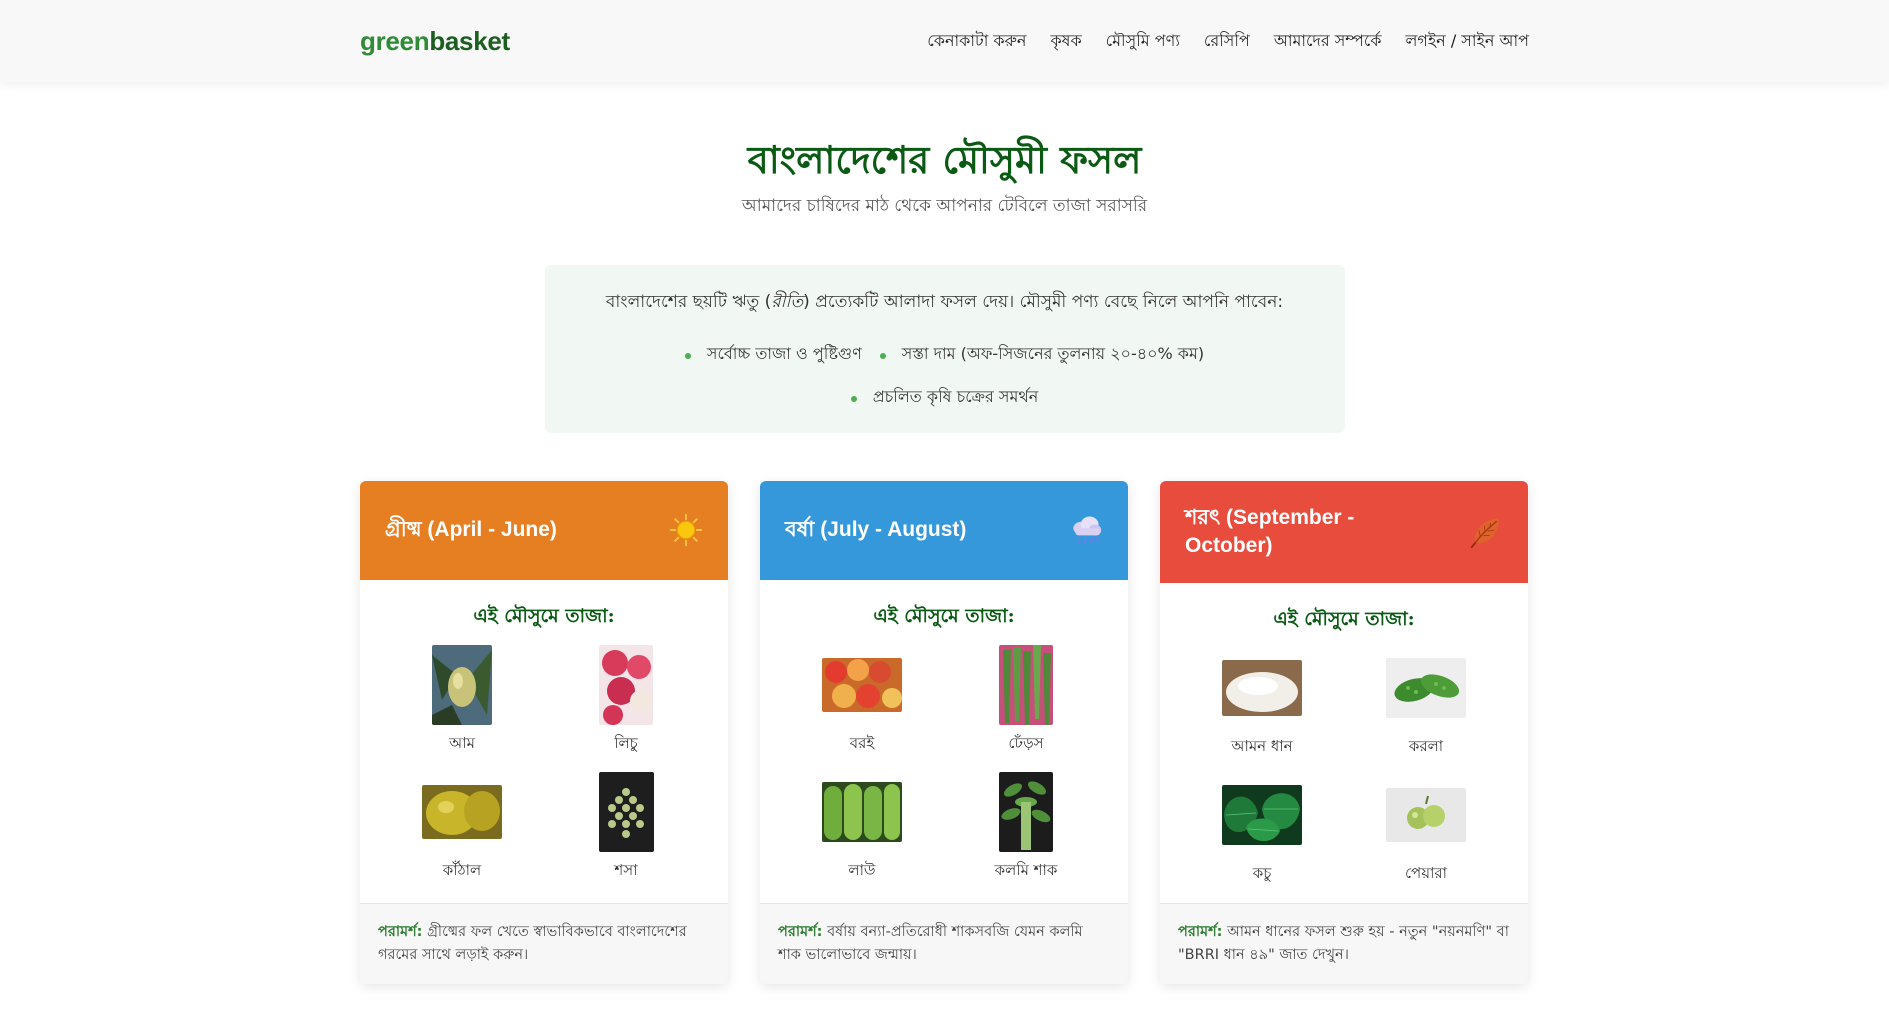  I want to click on produce-item: লিচু, so click(626, 700).